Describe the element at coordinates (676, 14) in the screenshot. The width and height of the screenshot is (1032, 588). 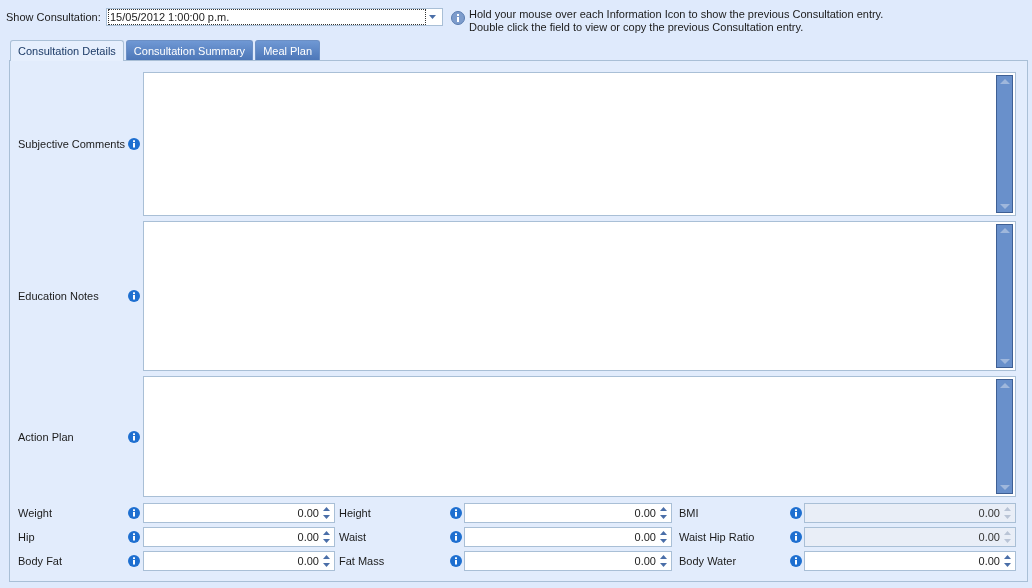
I see `hint-text: Hold your mouse over each Information Icon to show the previous Consultation entry.` at that location.